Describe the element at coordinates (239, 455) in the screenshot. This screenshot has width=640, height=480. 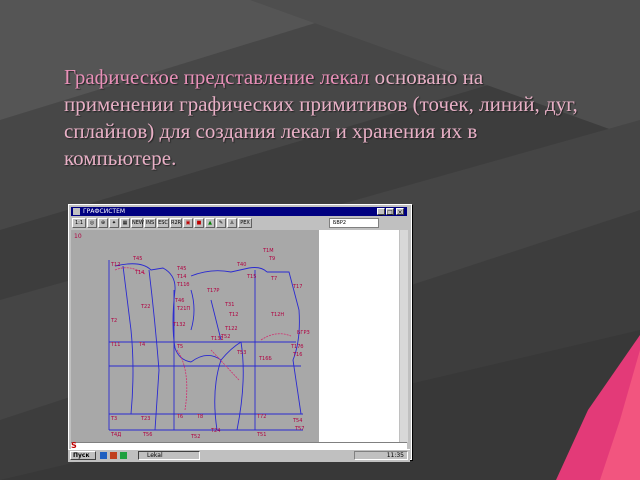
I see `taskbar: Пуск Lekal 11:35` at that location.